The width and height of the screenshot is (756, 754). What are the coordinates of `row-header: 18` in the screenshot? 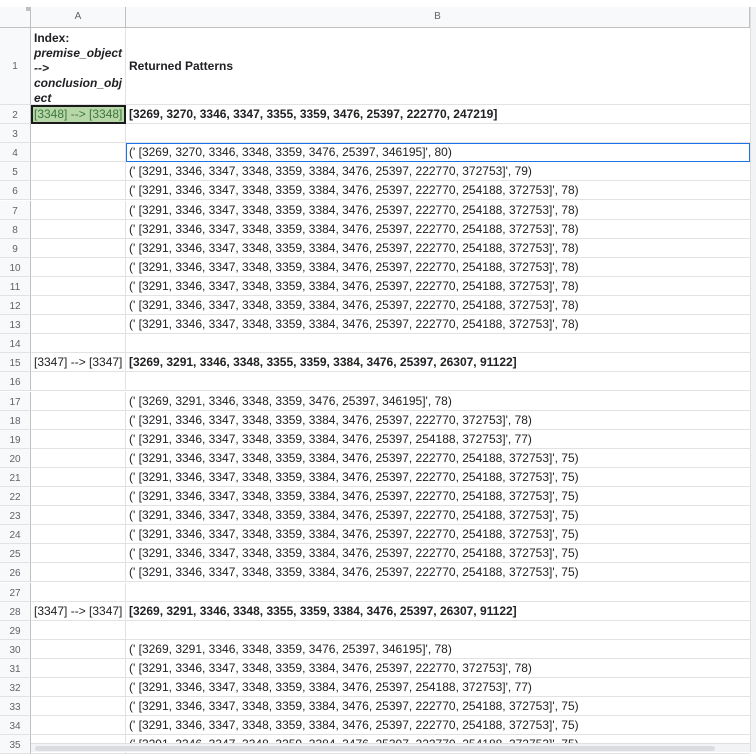 It's located at (15, 420).